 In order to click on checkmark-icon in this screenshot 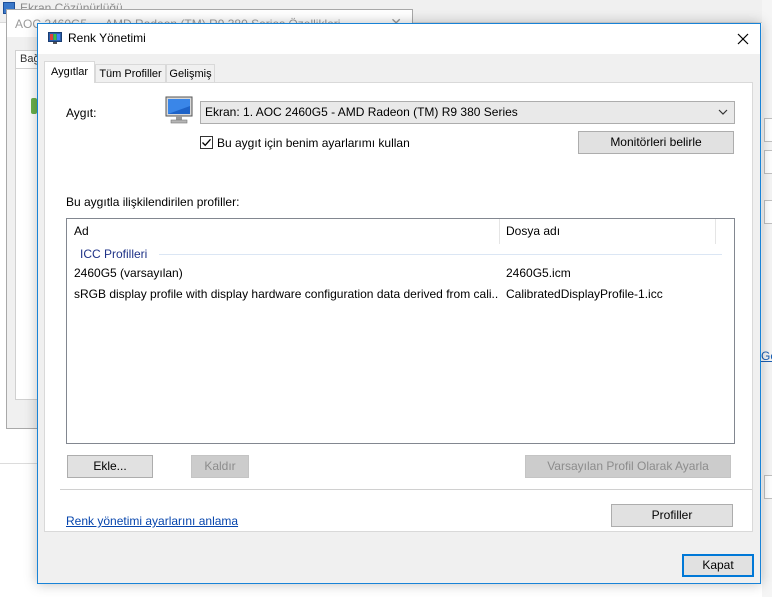, I will do `click(206, 142)`.